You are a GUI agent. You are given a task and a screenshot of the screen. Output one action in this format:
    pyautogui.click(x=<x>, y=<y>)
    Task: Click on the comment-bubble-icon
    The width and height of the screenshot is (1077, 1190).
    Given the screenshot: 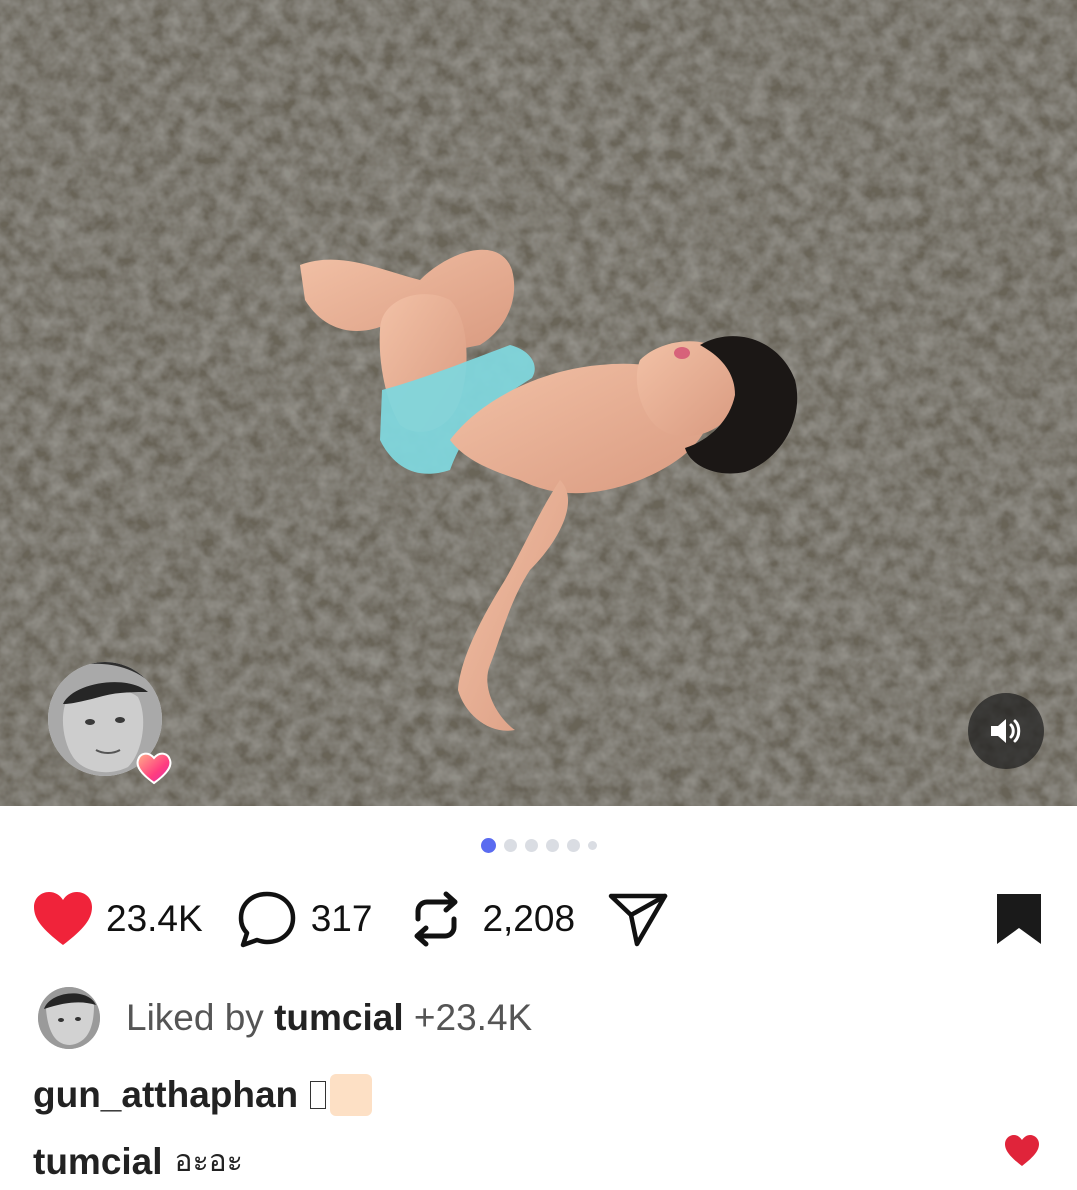 What is the action you would take?
    pyautogui.click(x=266, y=919)
    